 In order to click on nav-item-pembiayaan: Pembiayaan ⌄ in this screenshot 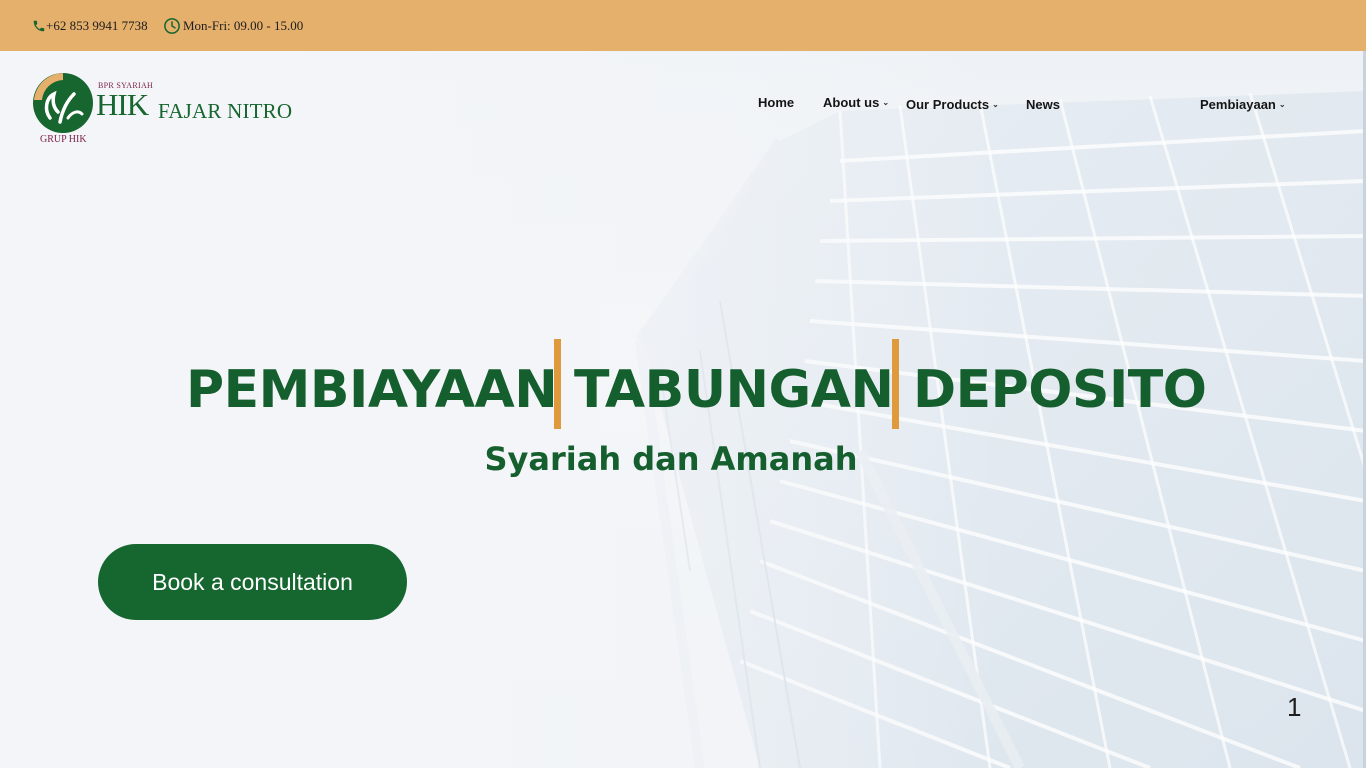, I will do `click(1243, 104)`.